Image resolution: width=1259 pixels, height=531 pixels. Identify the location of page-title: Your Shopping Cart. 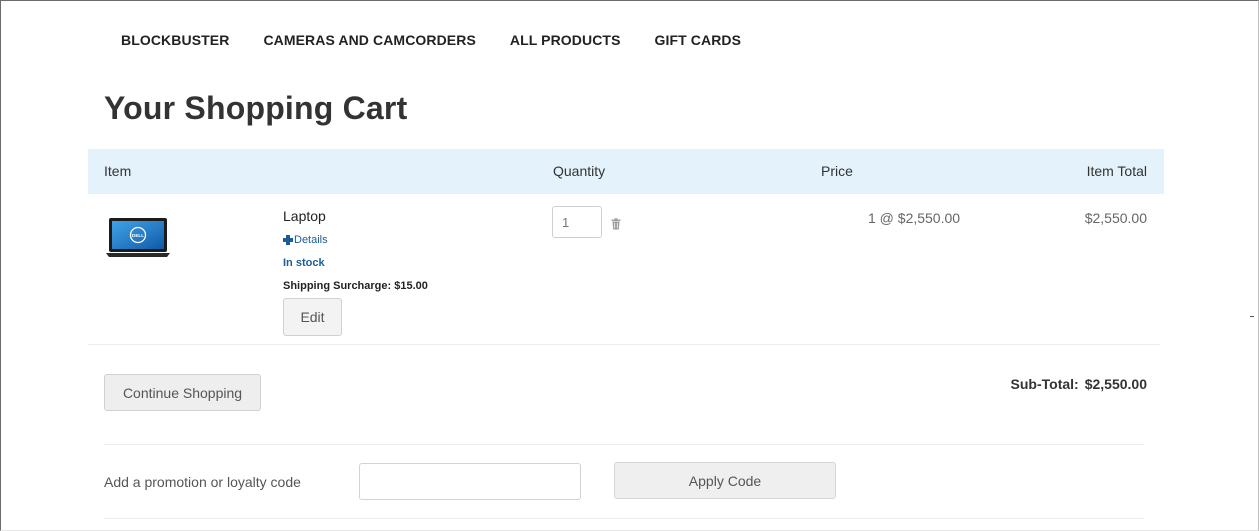
(256, 108).